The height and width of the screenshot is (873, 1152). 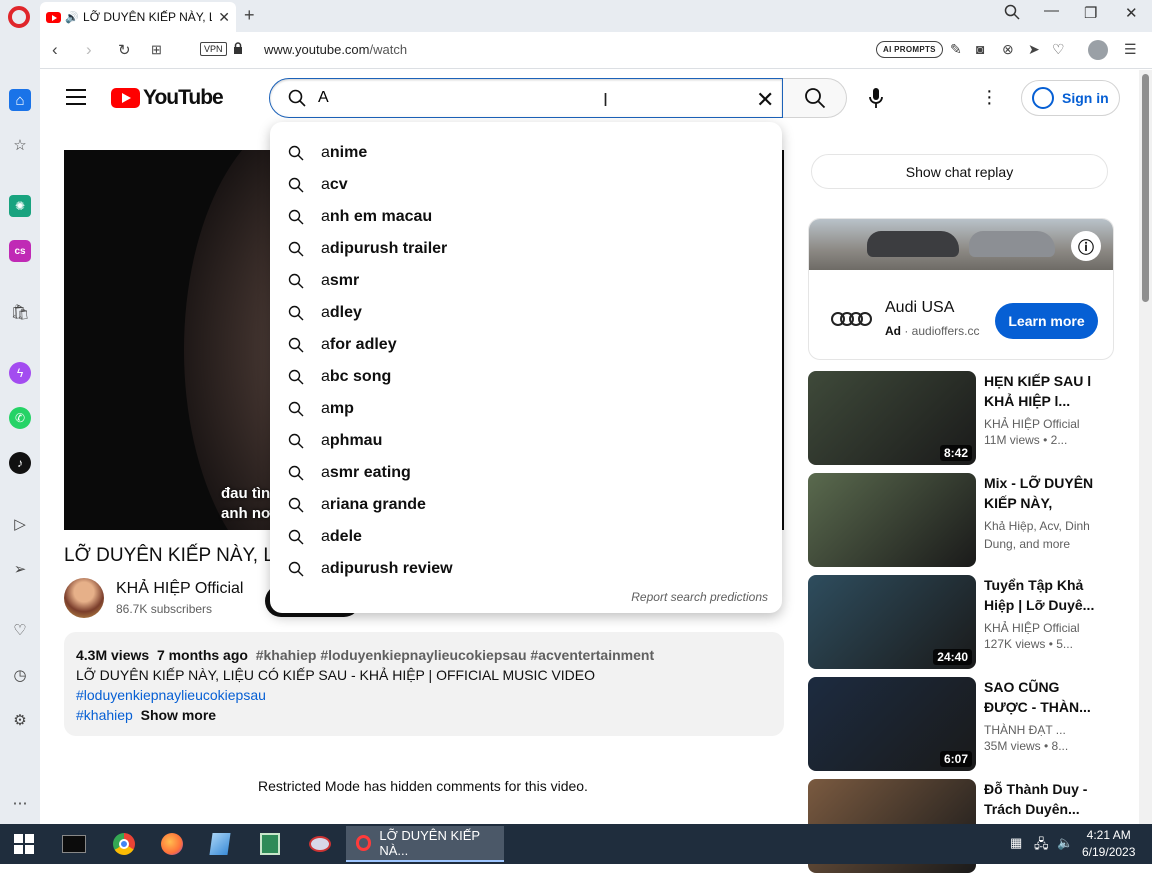 I want to click on messenger-icon: ϟ, so click(x=20, y=373).